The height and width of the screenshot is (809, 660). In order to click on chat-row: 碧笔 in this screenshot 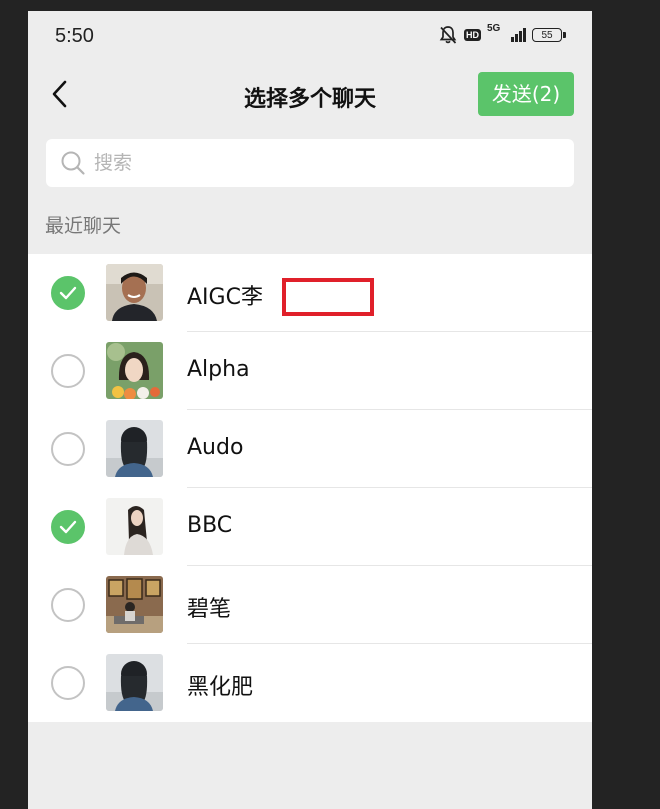, I will do `click(310, 605)`.